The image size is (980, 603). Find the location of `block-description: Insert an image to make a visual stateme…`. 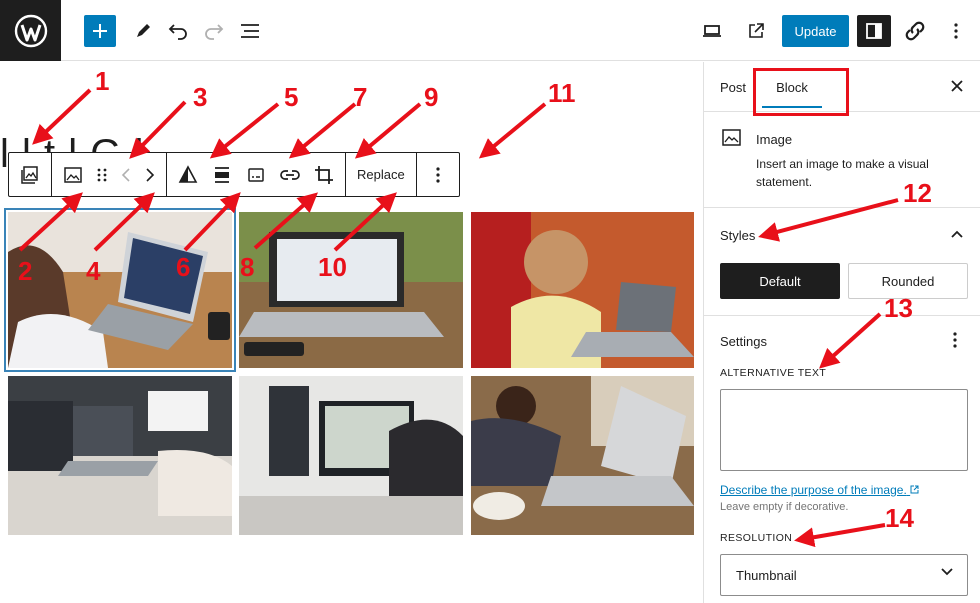

block-description: Insert an image to make a visual stateme… is located at coordinates (842, 173).